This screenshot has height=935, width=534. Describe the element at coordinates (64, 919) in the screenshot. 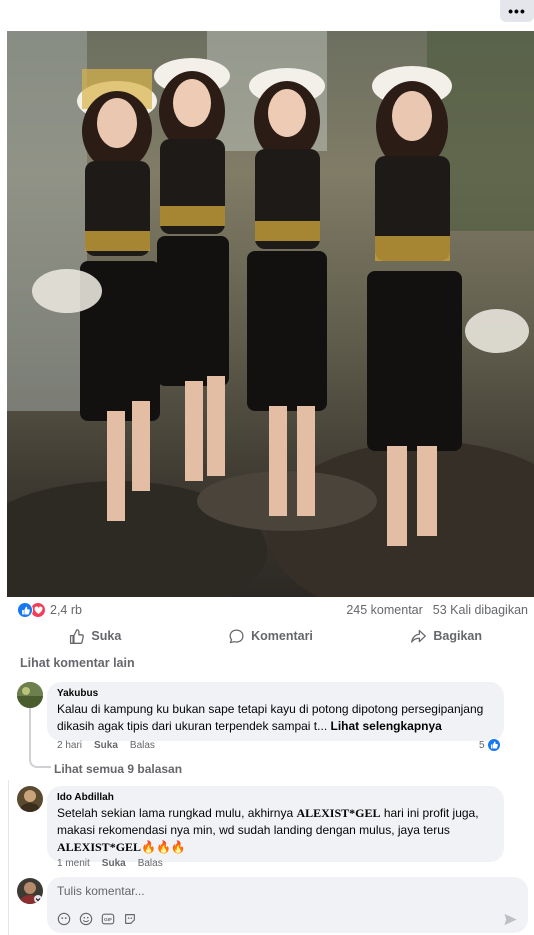

I see `sticker-icon` at that location.